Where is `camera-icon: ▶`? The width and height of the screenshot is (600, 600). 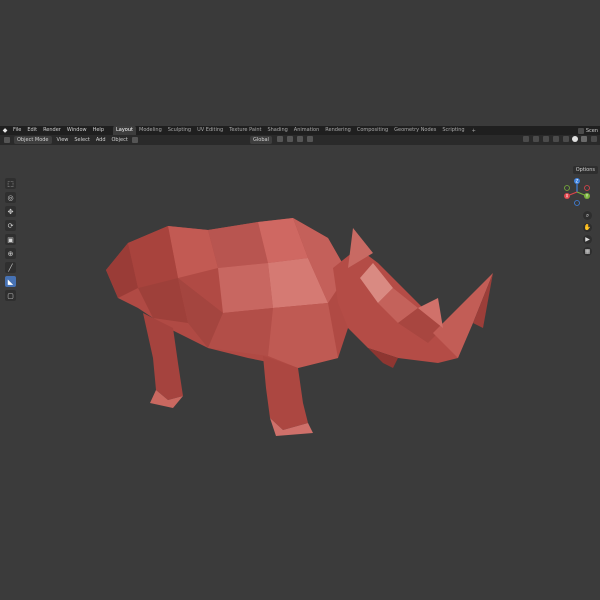
camera-icon: ▶ is located at coordinates (587, 239).